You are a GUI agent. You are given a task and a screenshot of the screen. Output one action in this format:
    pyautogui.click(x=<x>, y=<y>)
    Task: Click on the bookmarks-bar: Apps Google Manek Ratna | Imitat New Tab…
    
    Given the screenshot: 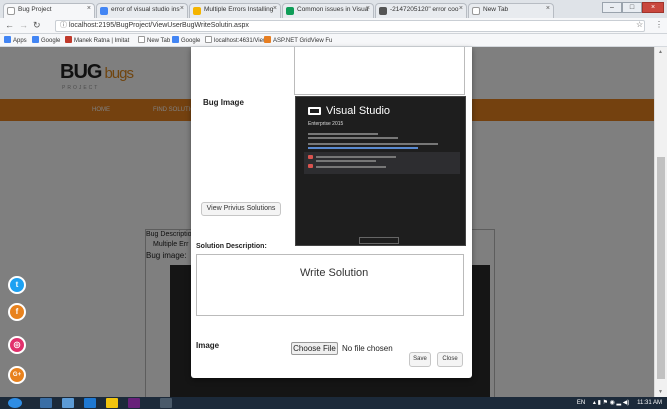 What is the action you would take?
    pyautogui.click(x=333, y=40)
    